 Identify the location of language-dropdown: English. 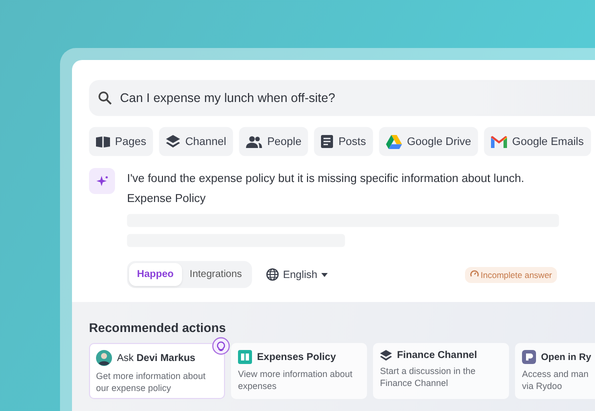
(297, 274).